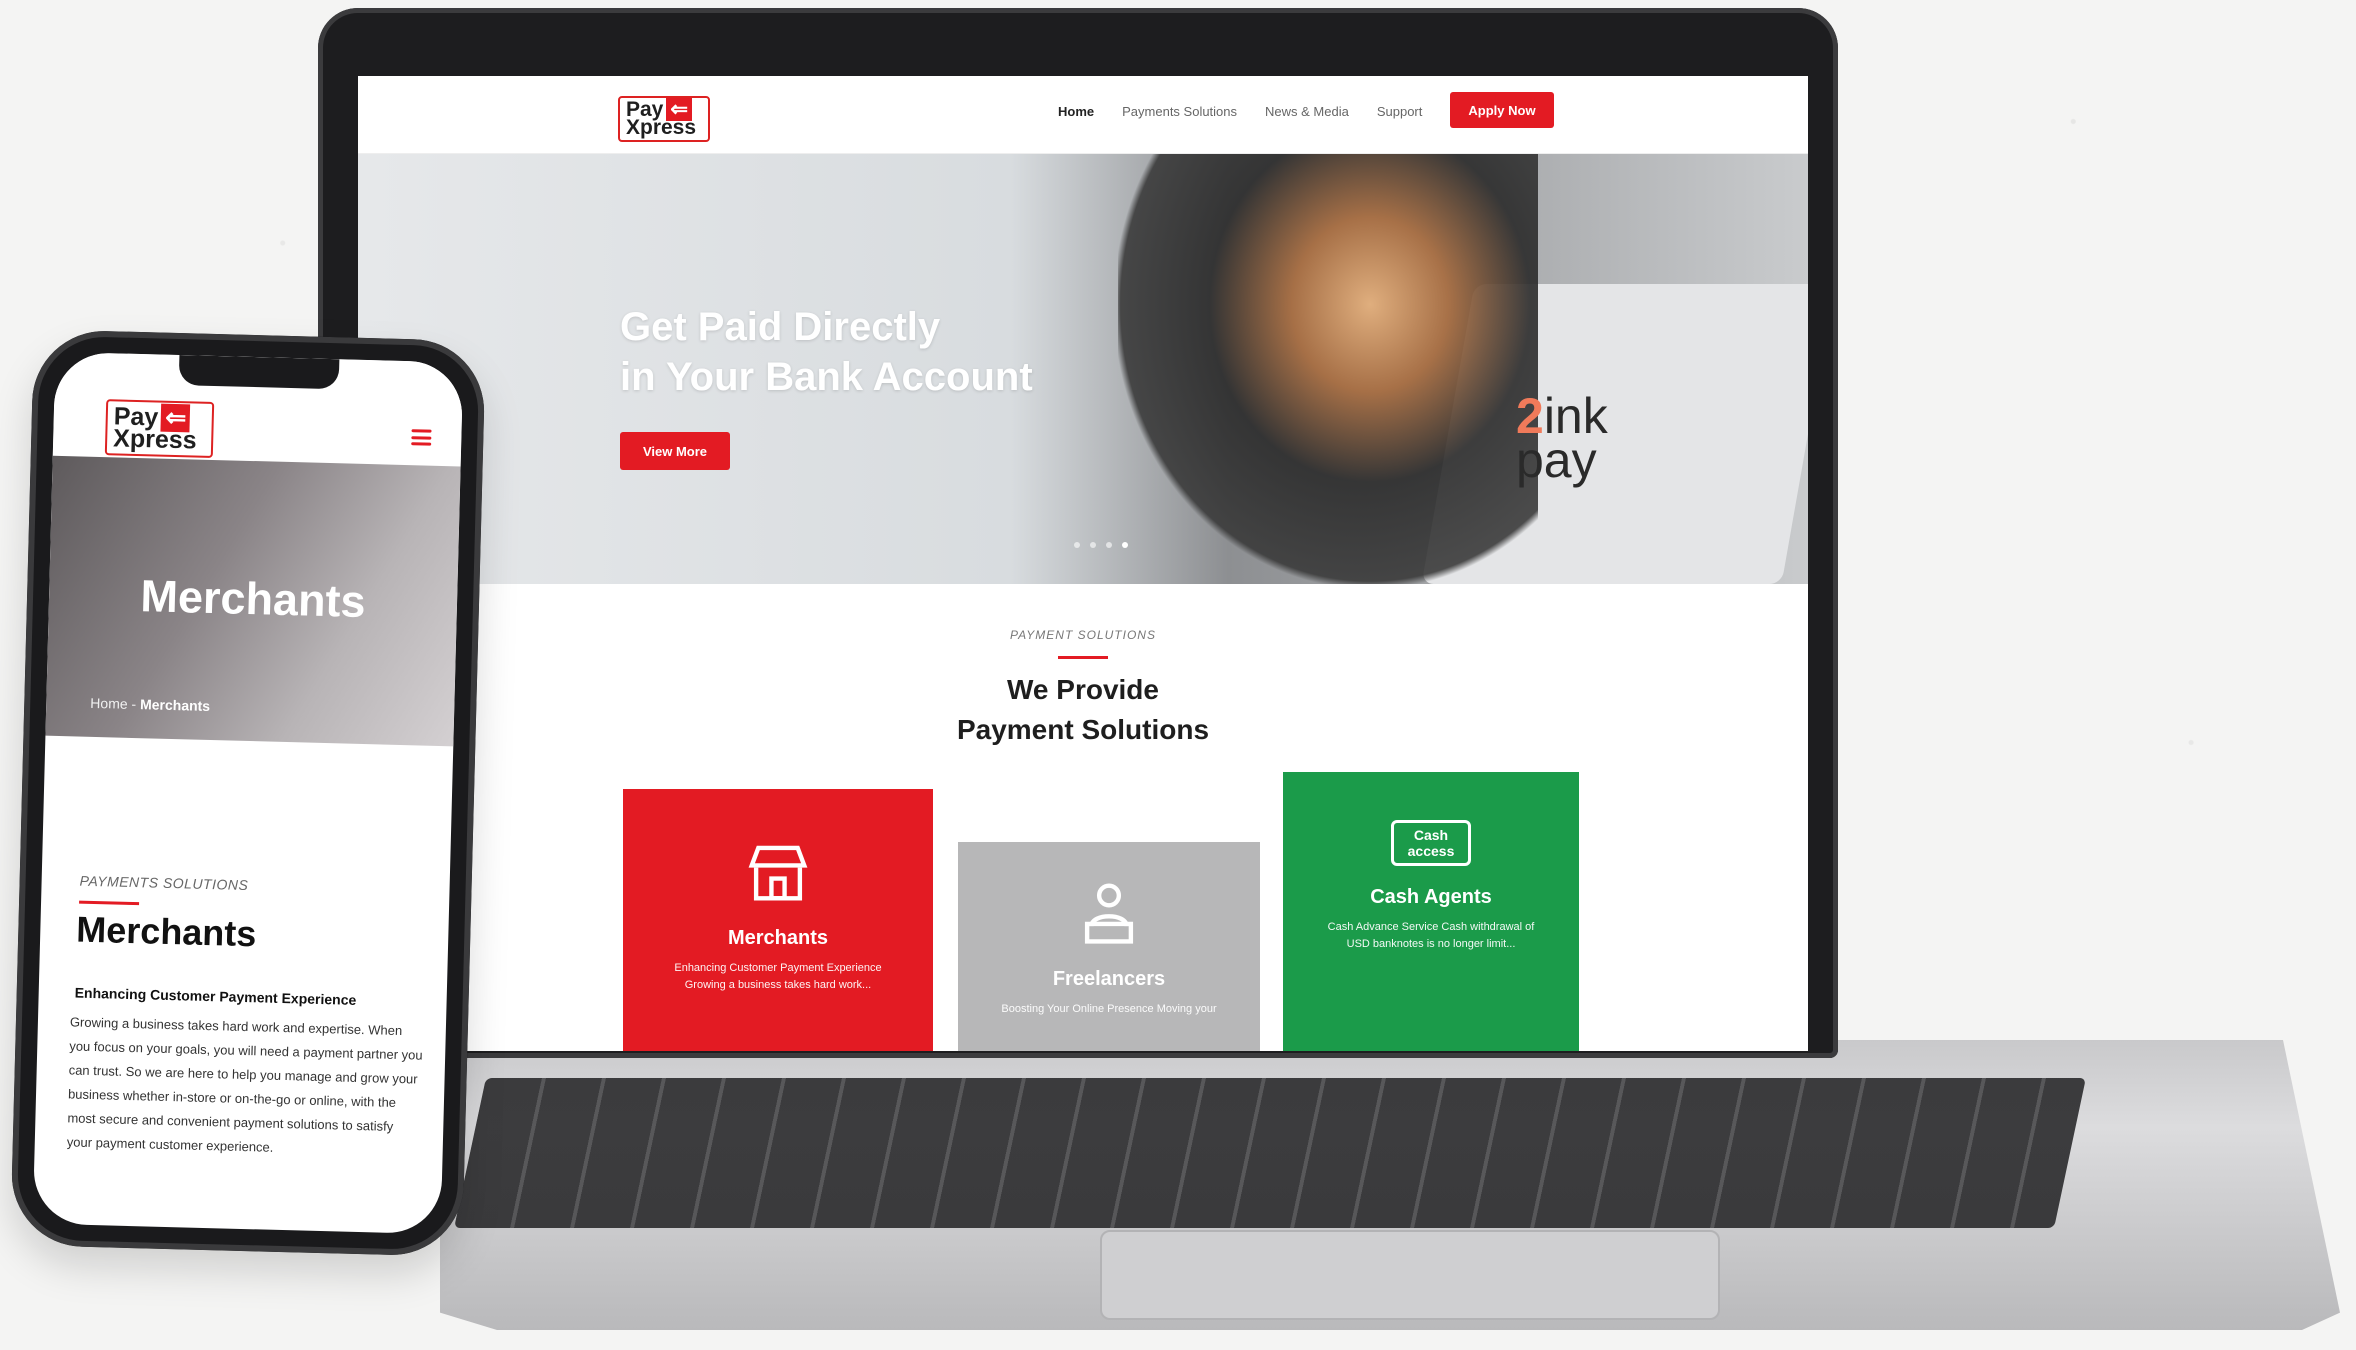  What do you see at coordinates (1076, 111) in the screenshot?
I see `nav-home: Home` at bounding box center [1076, 111].